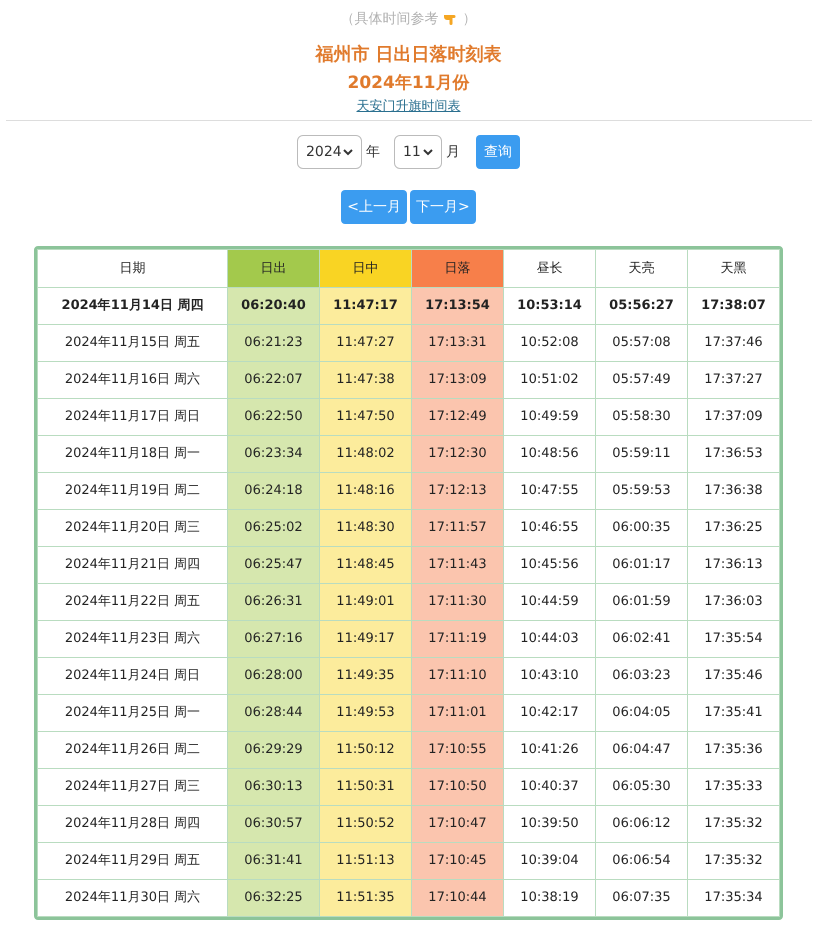 The width and height of the screenshot is (817, 928). I want to click on time-cell: 10:42:17, so click(550, 713).